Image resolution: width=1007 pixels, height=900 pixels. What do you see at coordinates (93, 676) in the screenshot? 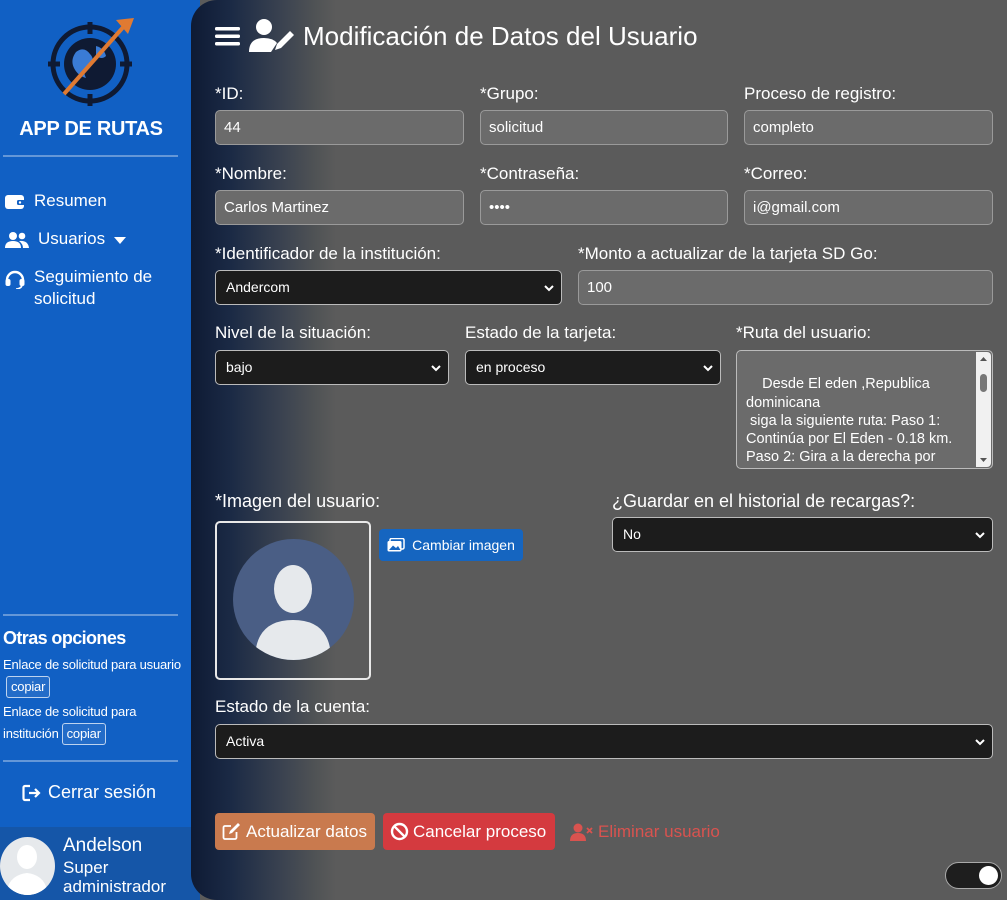
I see `link-solicitud-usuario: Enlace de solicitud para usuario copiar` at bounding box center [93, 676].